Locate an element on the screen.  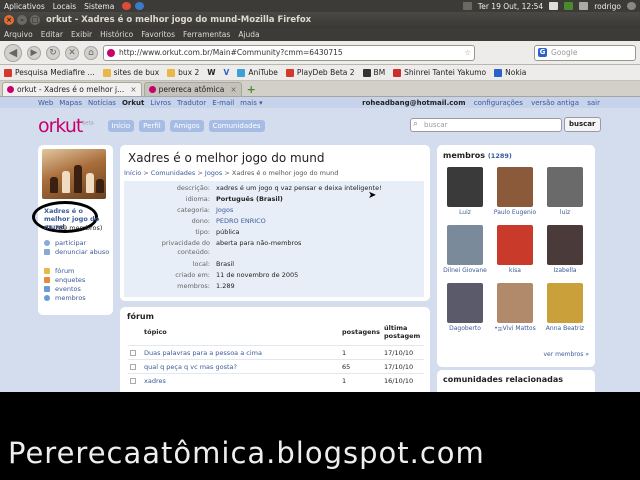
menu-view: Exibir is located at coordinates (81, 34).